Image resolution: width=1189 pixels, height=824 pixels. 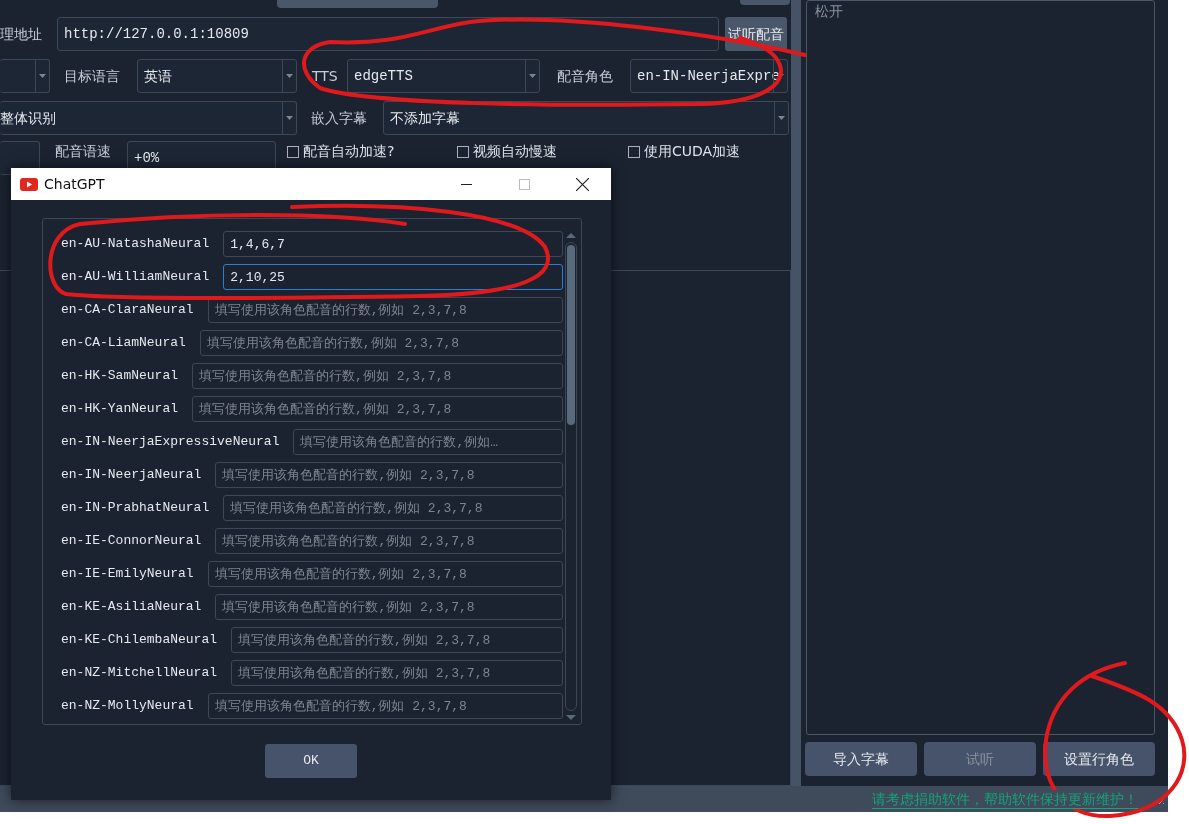 I want to click on video-icon, so click(x=29, y=184).